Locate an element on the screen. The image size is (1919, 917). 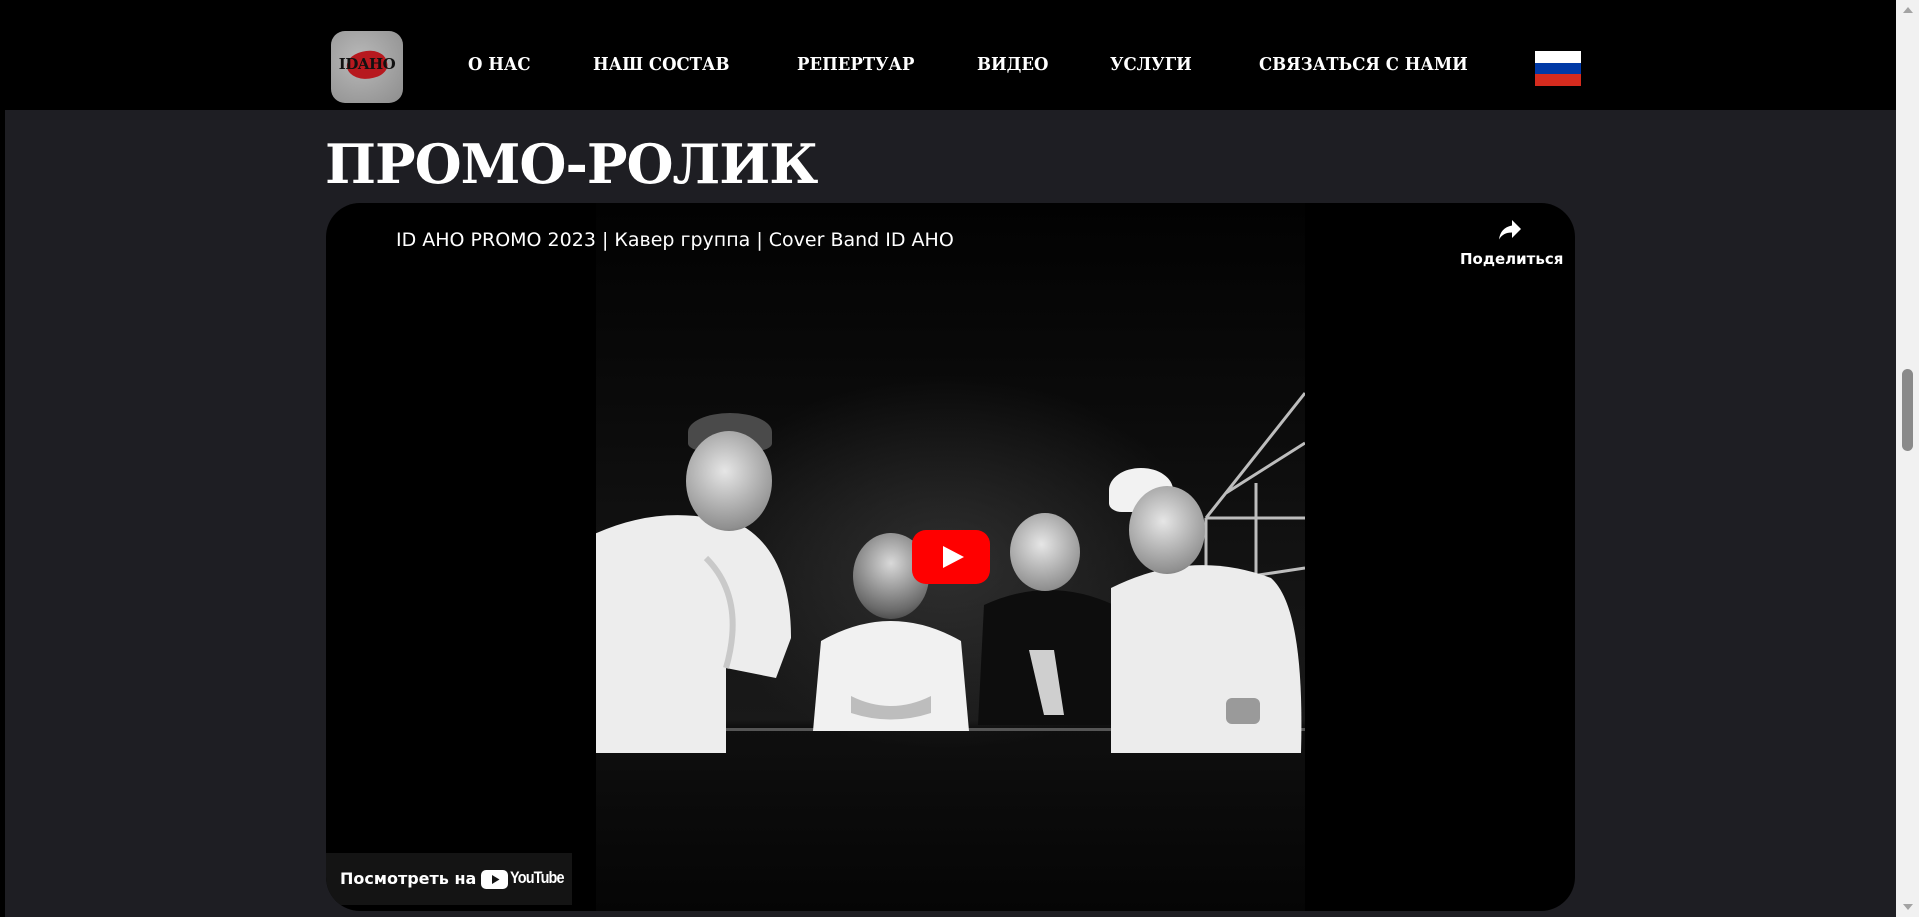
share-button: Поделиться is located at coordinates (1512, 243).